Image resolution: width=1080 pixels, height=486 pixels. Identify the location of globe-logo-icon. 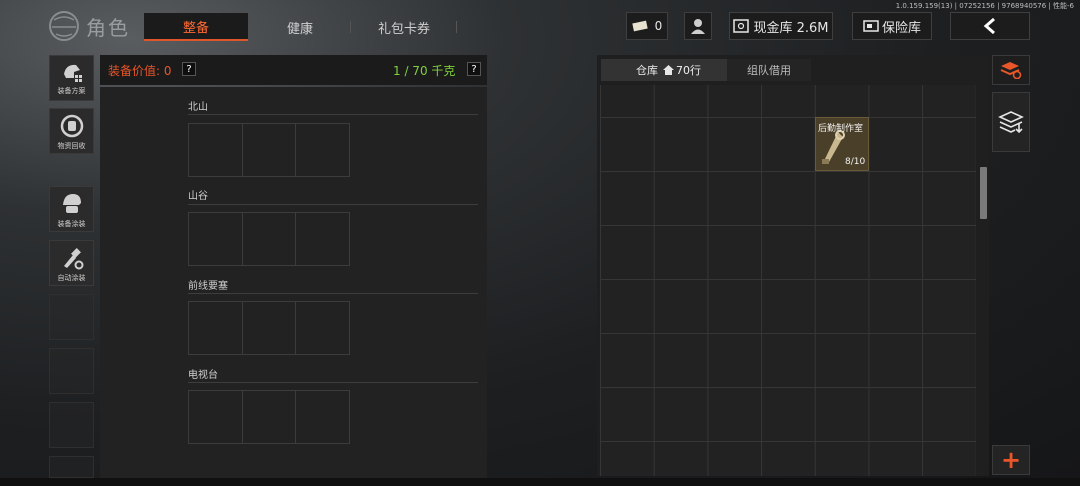
(64, 26).